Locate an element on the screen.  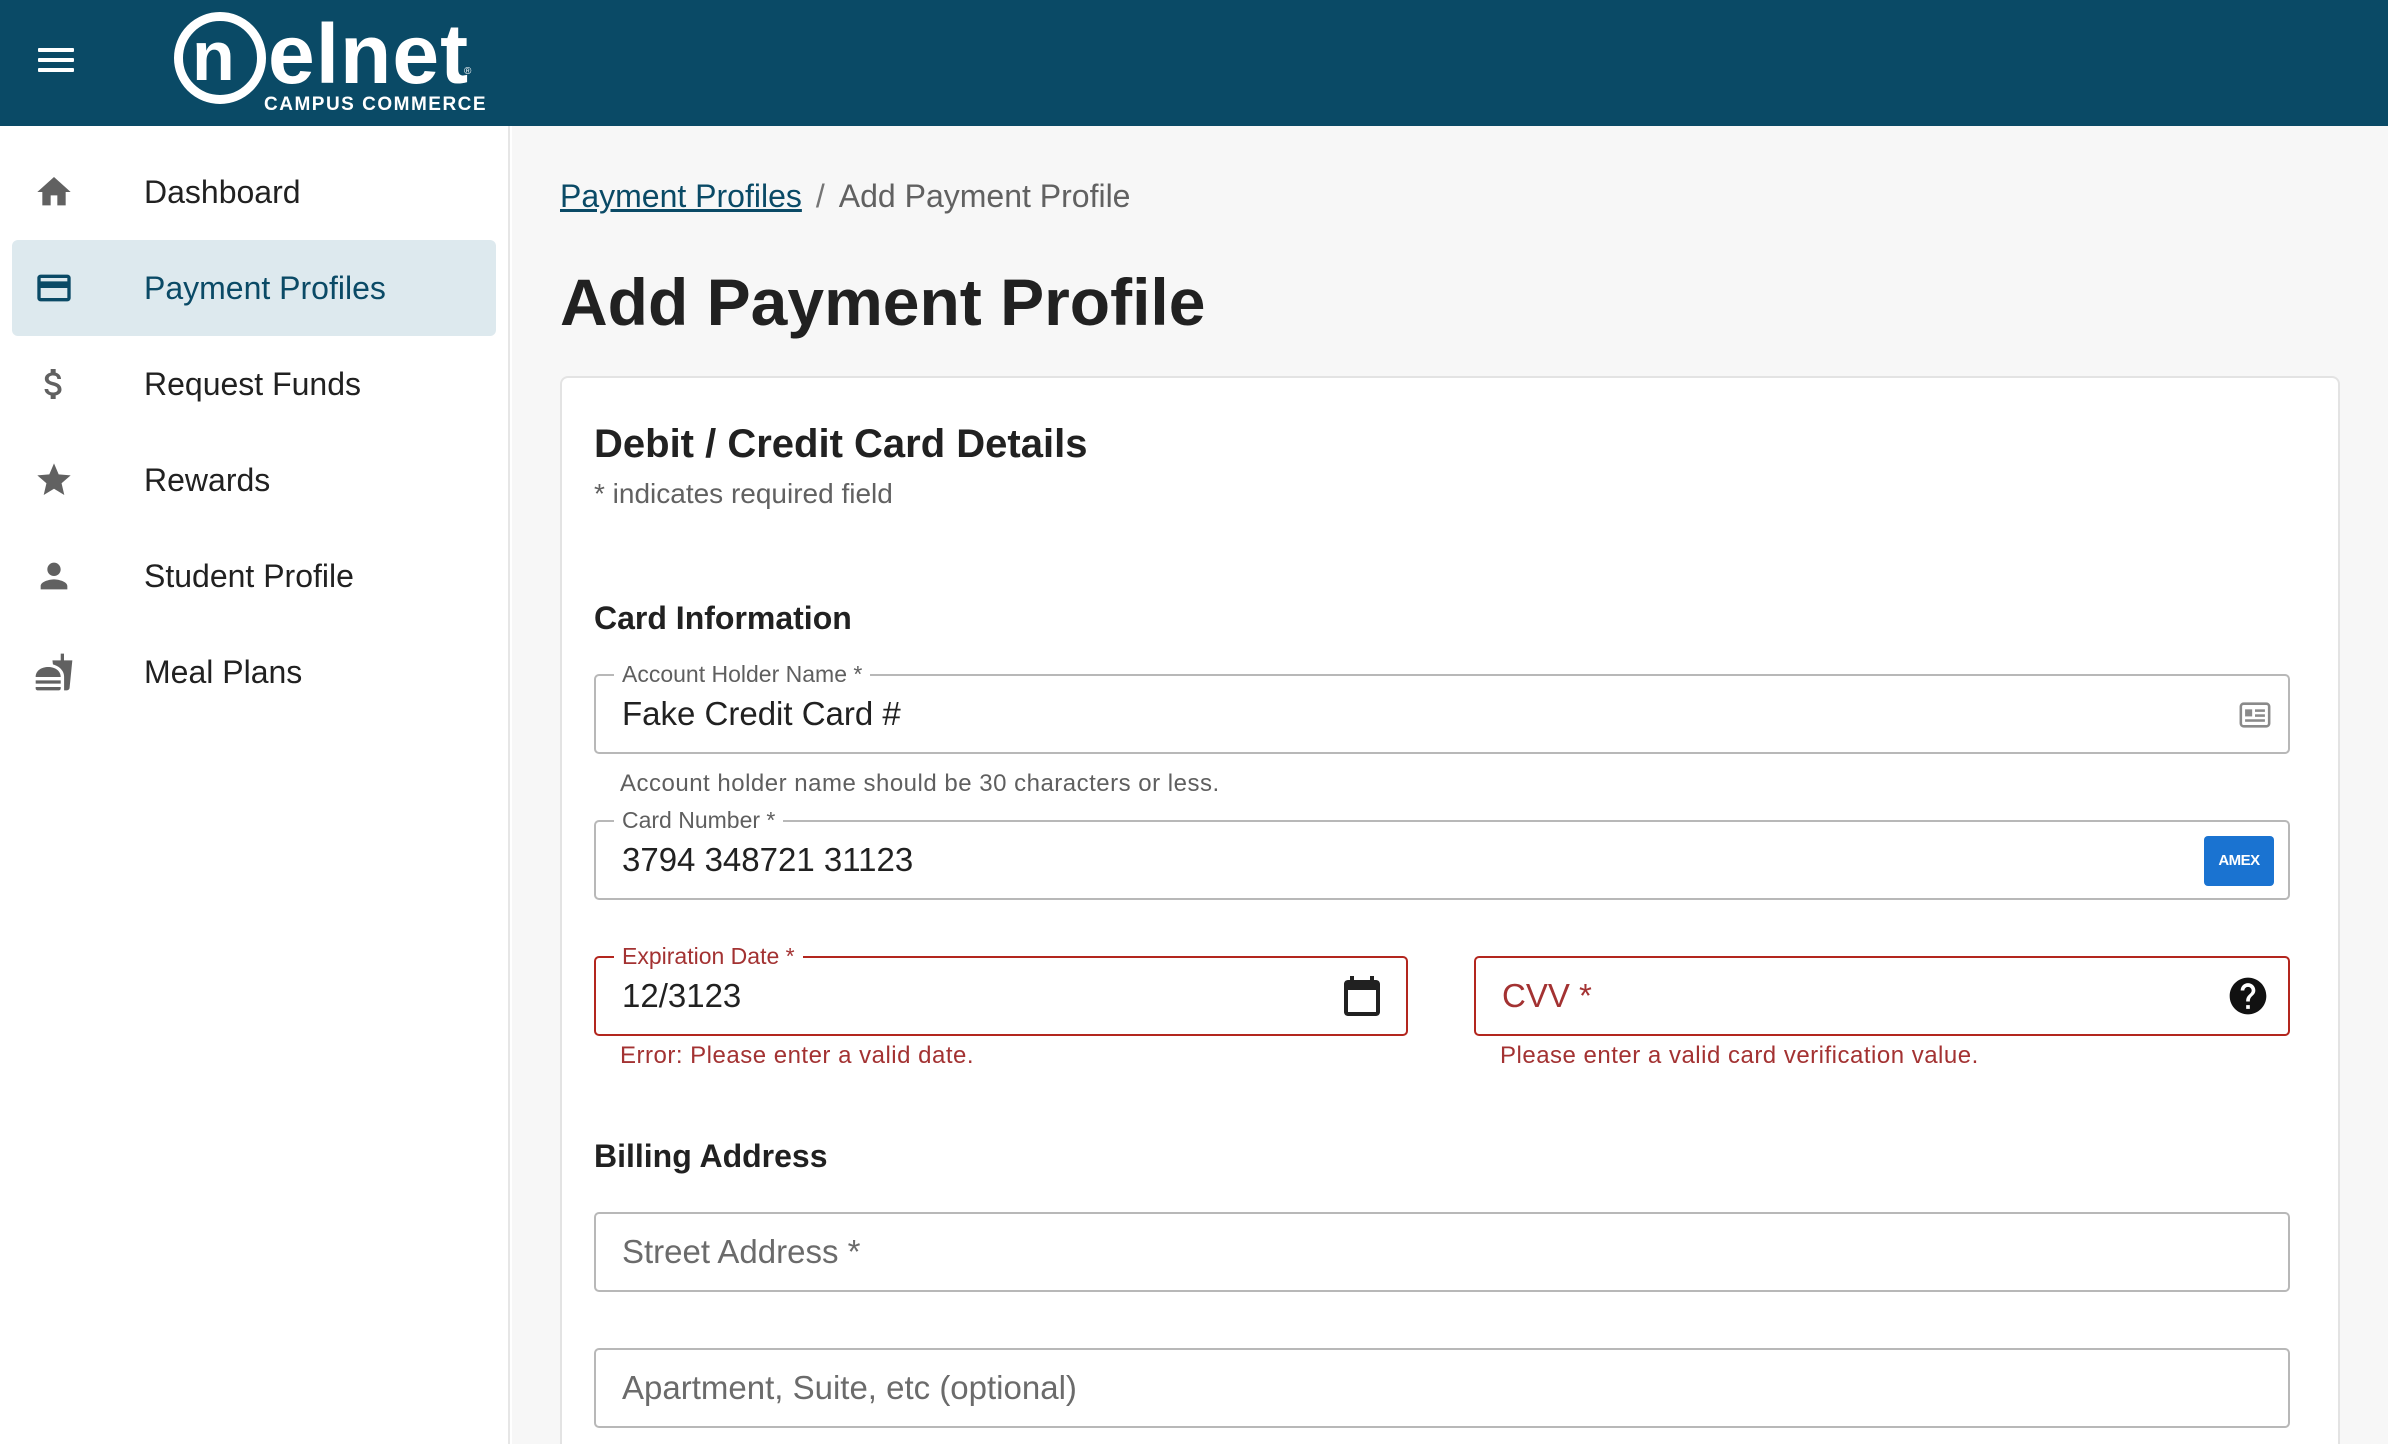
contact-card-icon is located at coordinates (2255, 715).